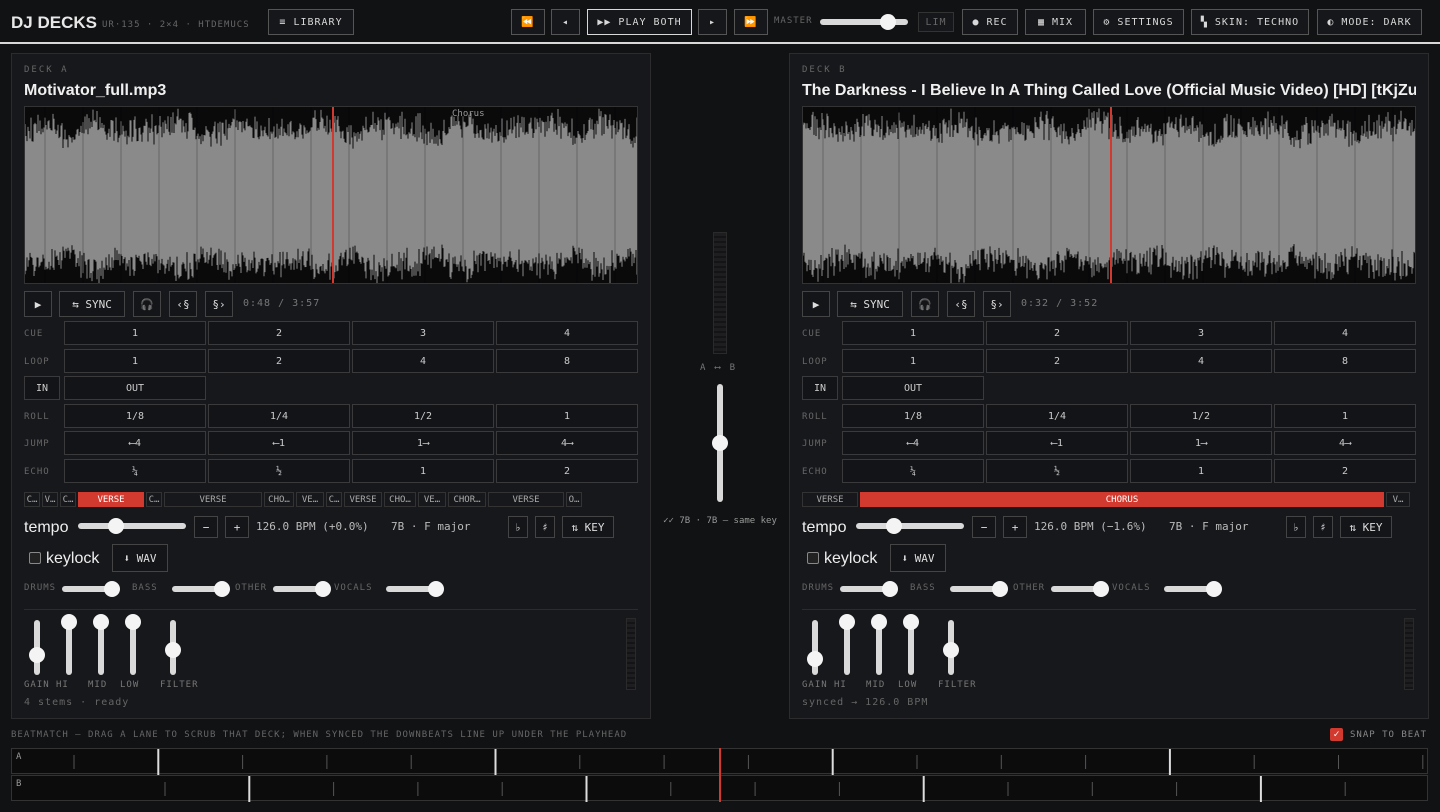 The width and height of the screenshot is (1440, 812). What do you see at coordinates (565, 22) in the screenshot?
I see `prev-button: ◂` at bounding box center [565, 22].